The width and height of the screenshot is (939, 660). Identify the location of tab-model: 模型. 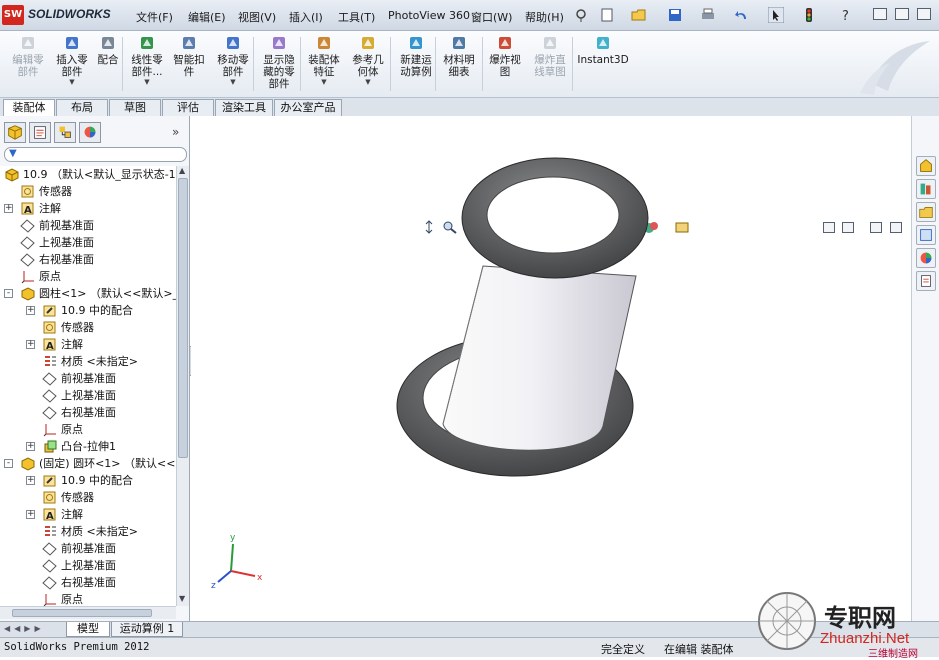
(88, 629).